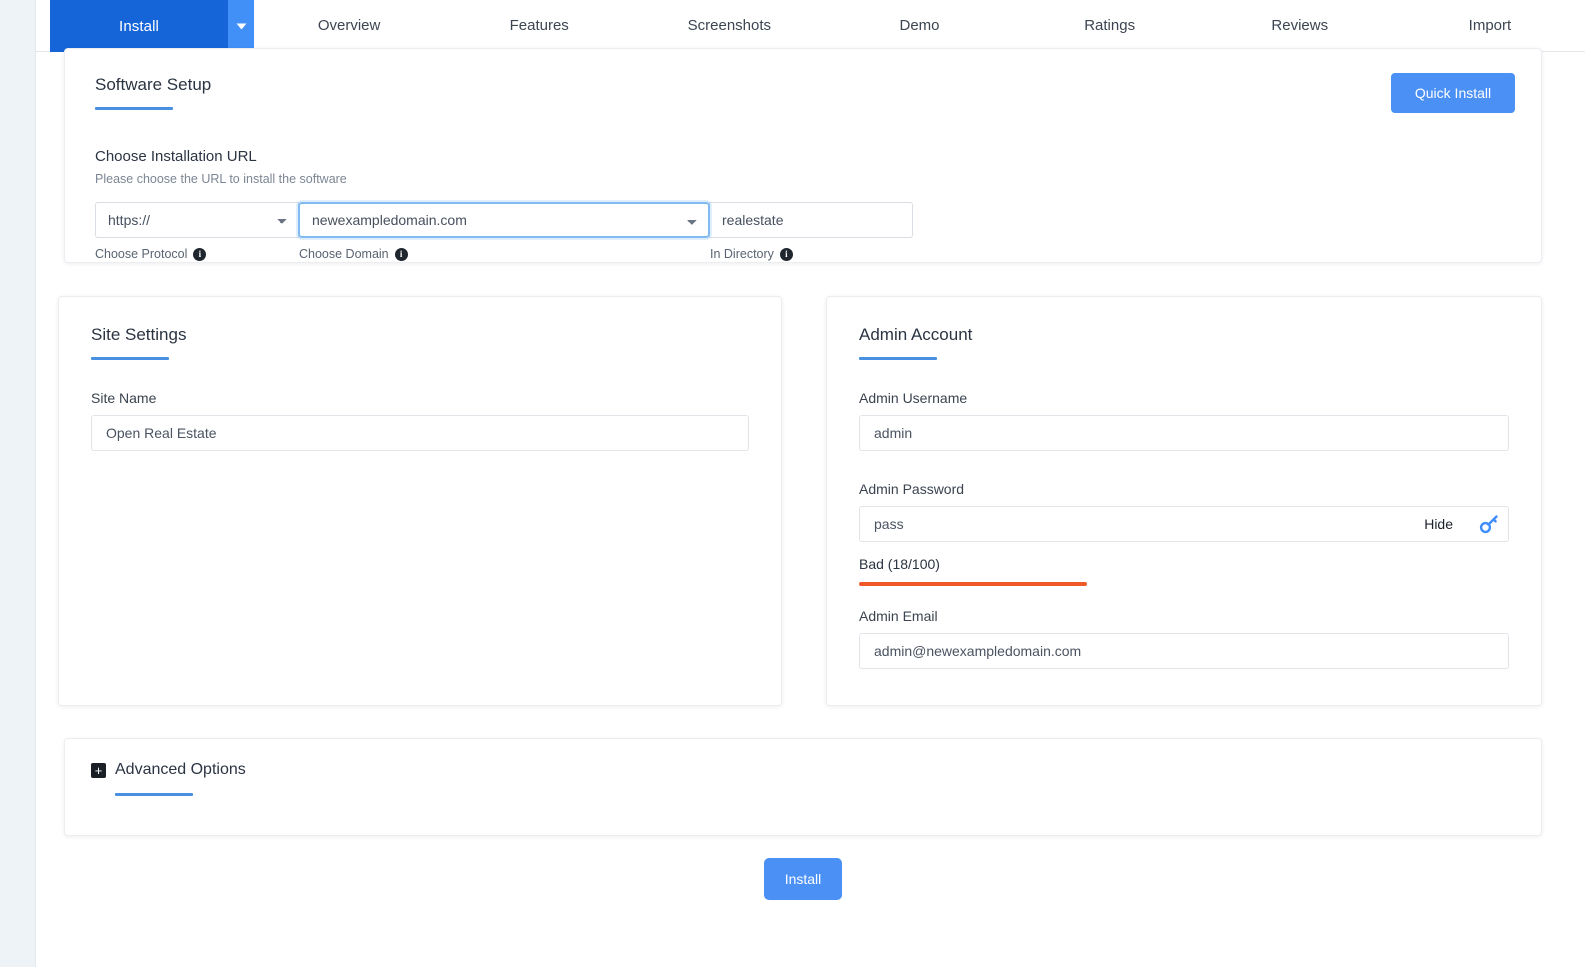  I want to click on admin-username-input, so click(1184, 433).